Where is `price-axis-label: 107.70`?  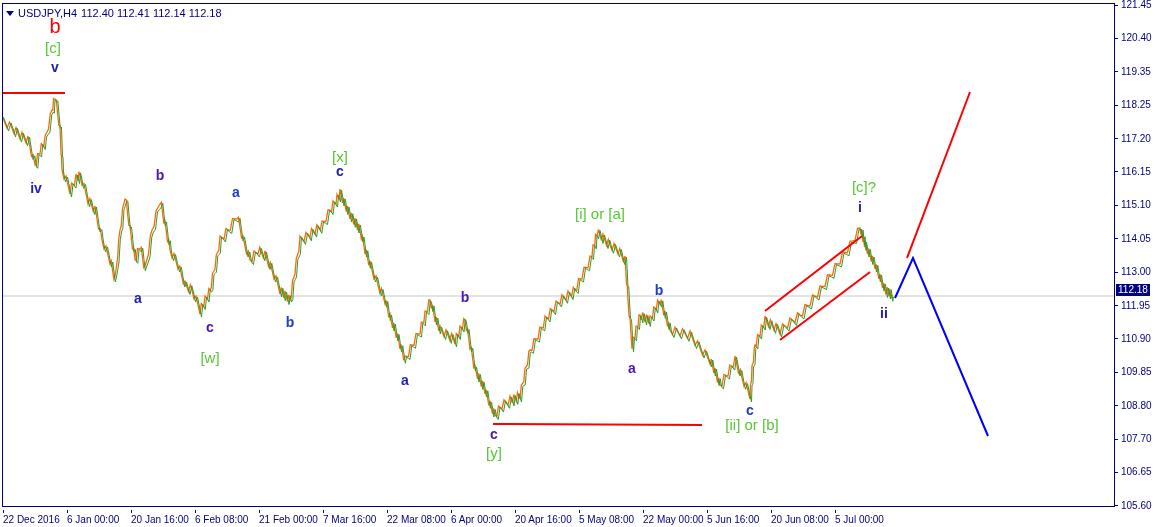 price-axis-label: 107.70 is located at coordinates (1136, 439).